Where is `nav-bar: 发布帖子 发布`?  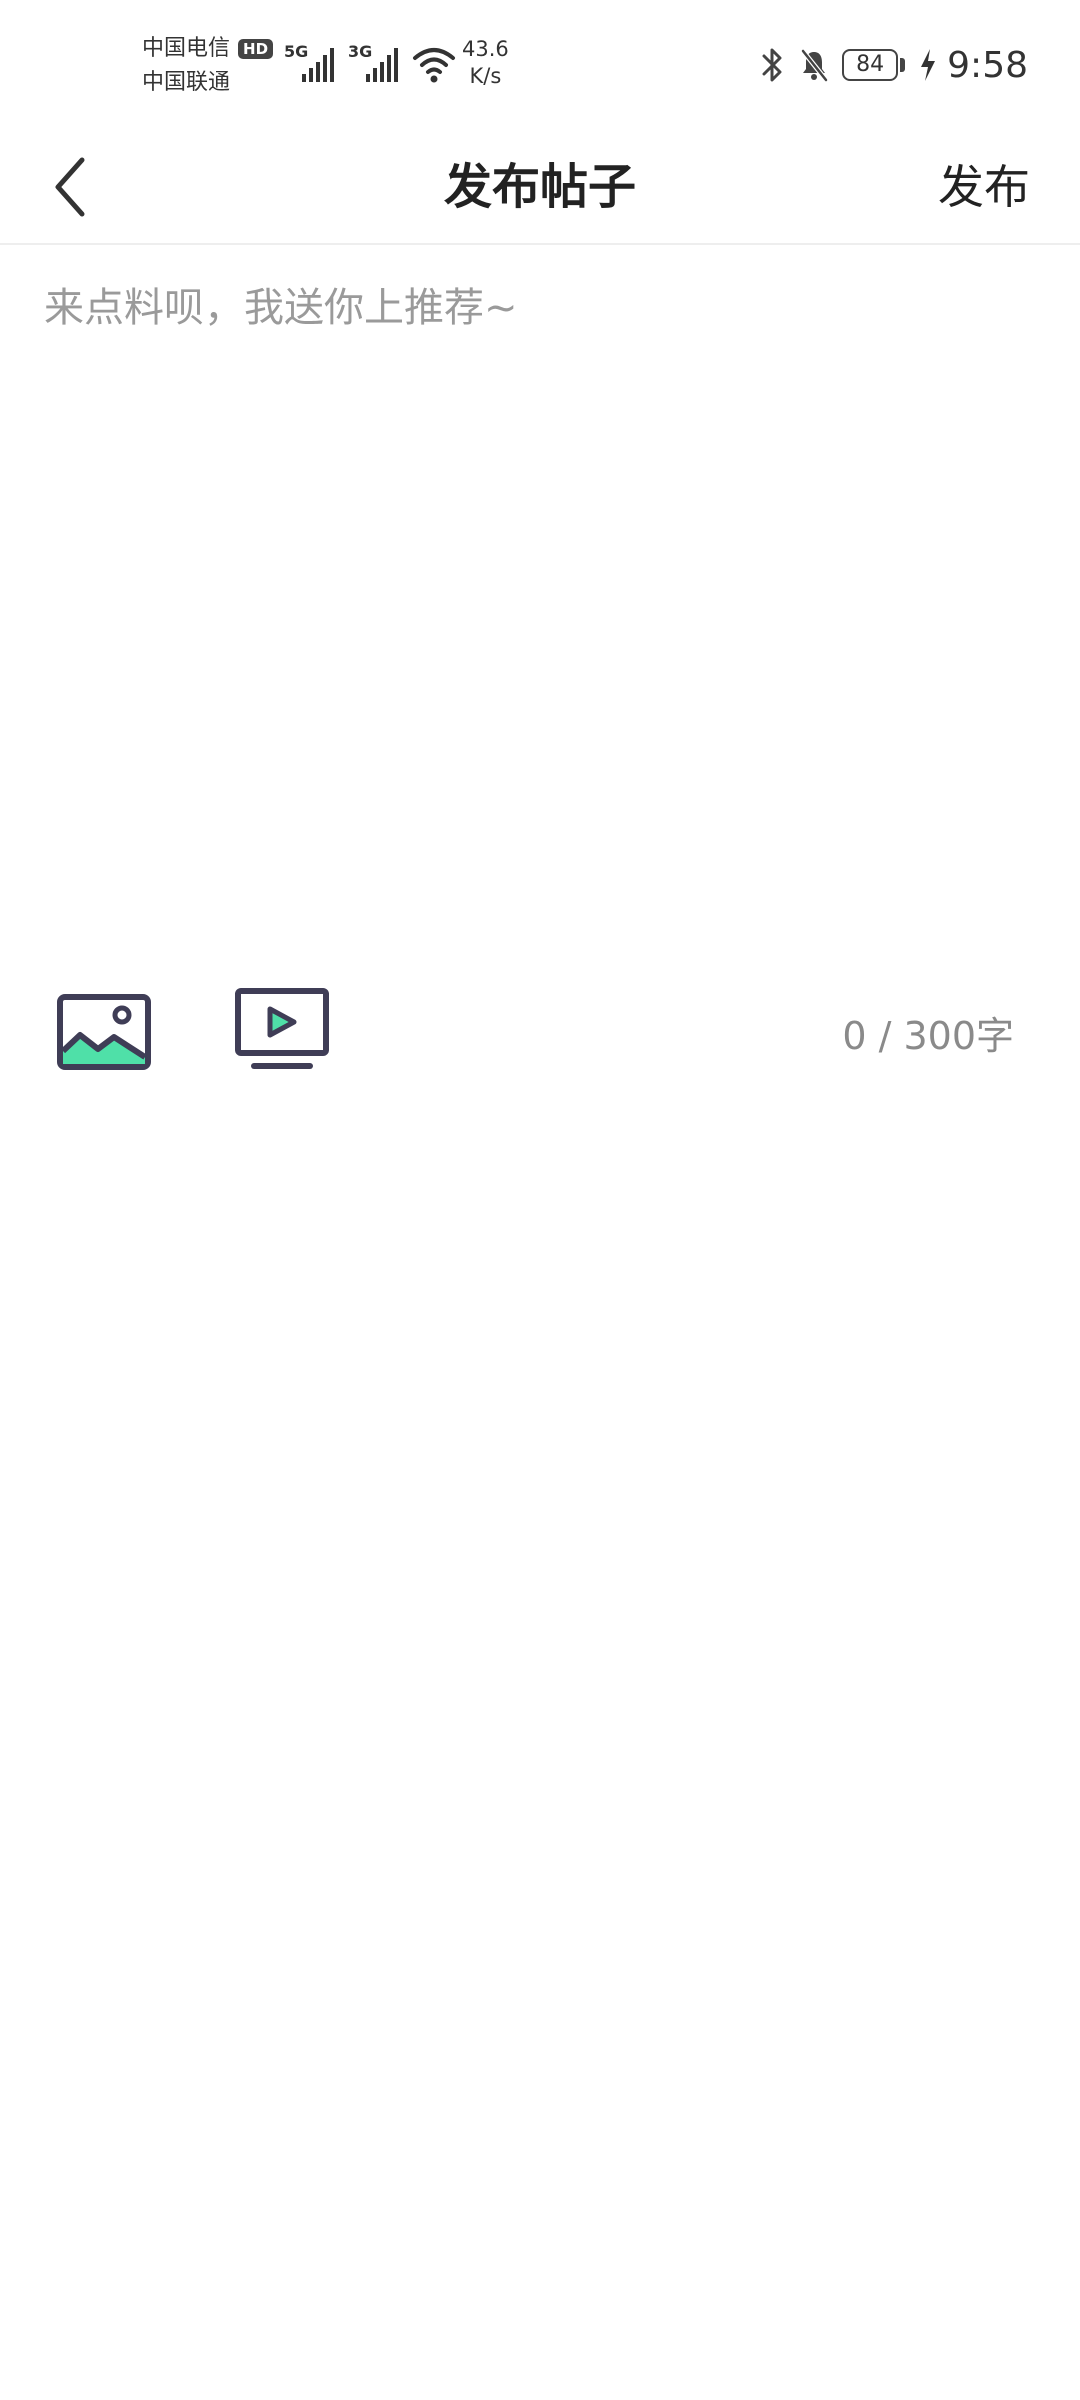 nav-bar: 发布帖子 发布 is located at coordinates (540, 187).